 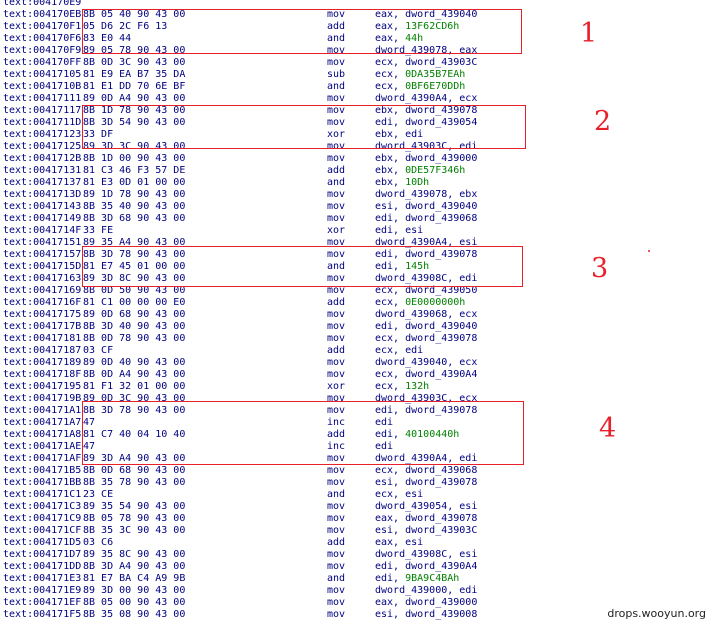 I want to click on row-operand-text: ecx, dword_43903C, so click(x=426, y=62).